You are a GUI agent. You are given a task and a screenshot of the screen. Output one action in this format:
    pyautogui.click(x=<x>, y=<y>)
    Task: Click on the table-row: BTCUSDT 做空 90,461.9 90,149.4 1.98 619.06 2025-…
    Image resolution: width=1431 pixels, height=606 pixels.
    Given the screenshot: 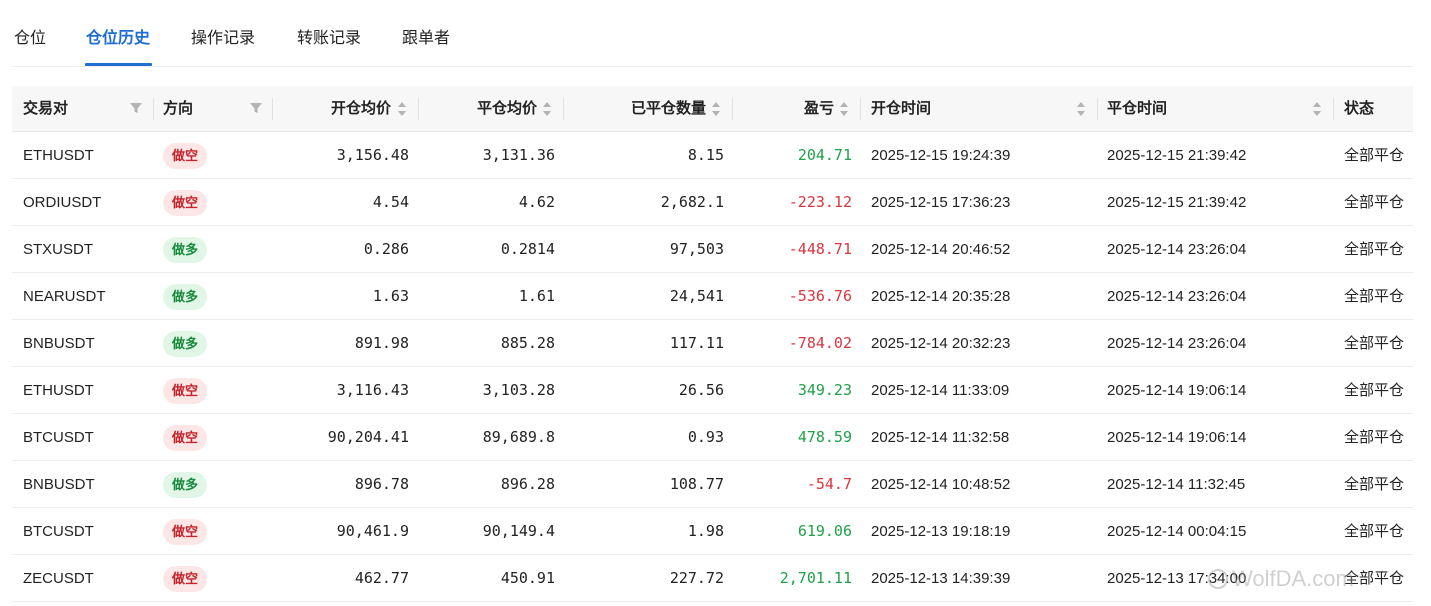 What is the action you would take?
    pyautogui.click(x=712, y=531)
    